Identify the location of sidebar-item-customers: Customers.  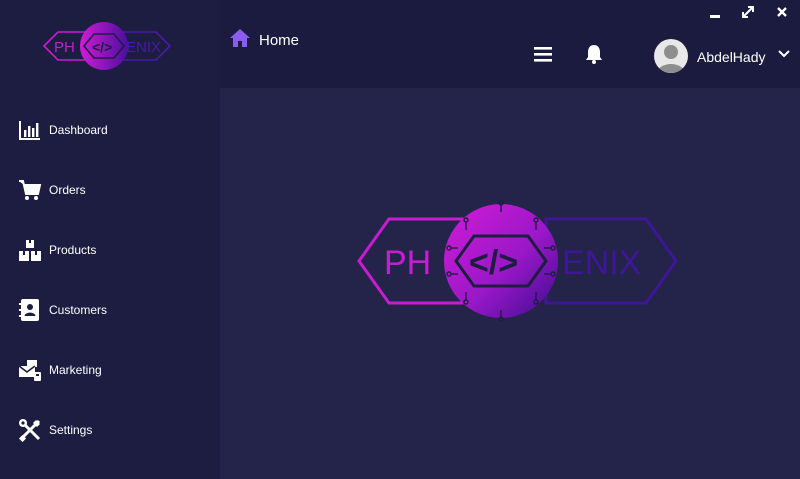
(110, 310).